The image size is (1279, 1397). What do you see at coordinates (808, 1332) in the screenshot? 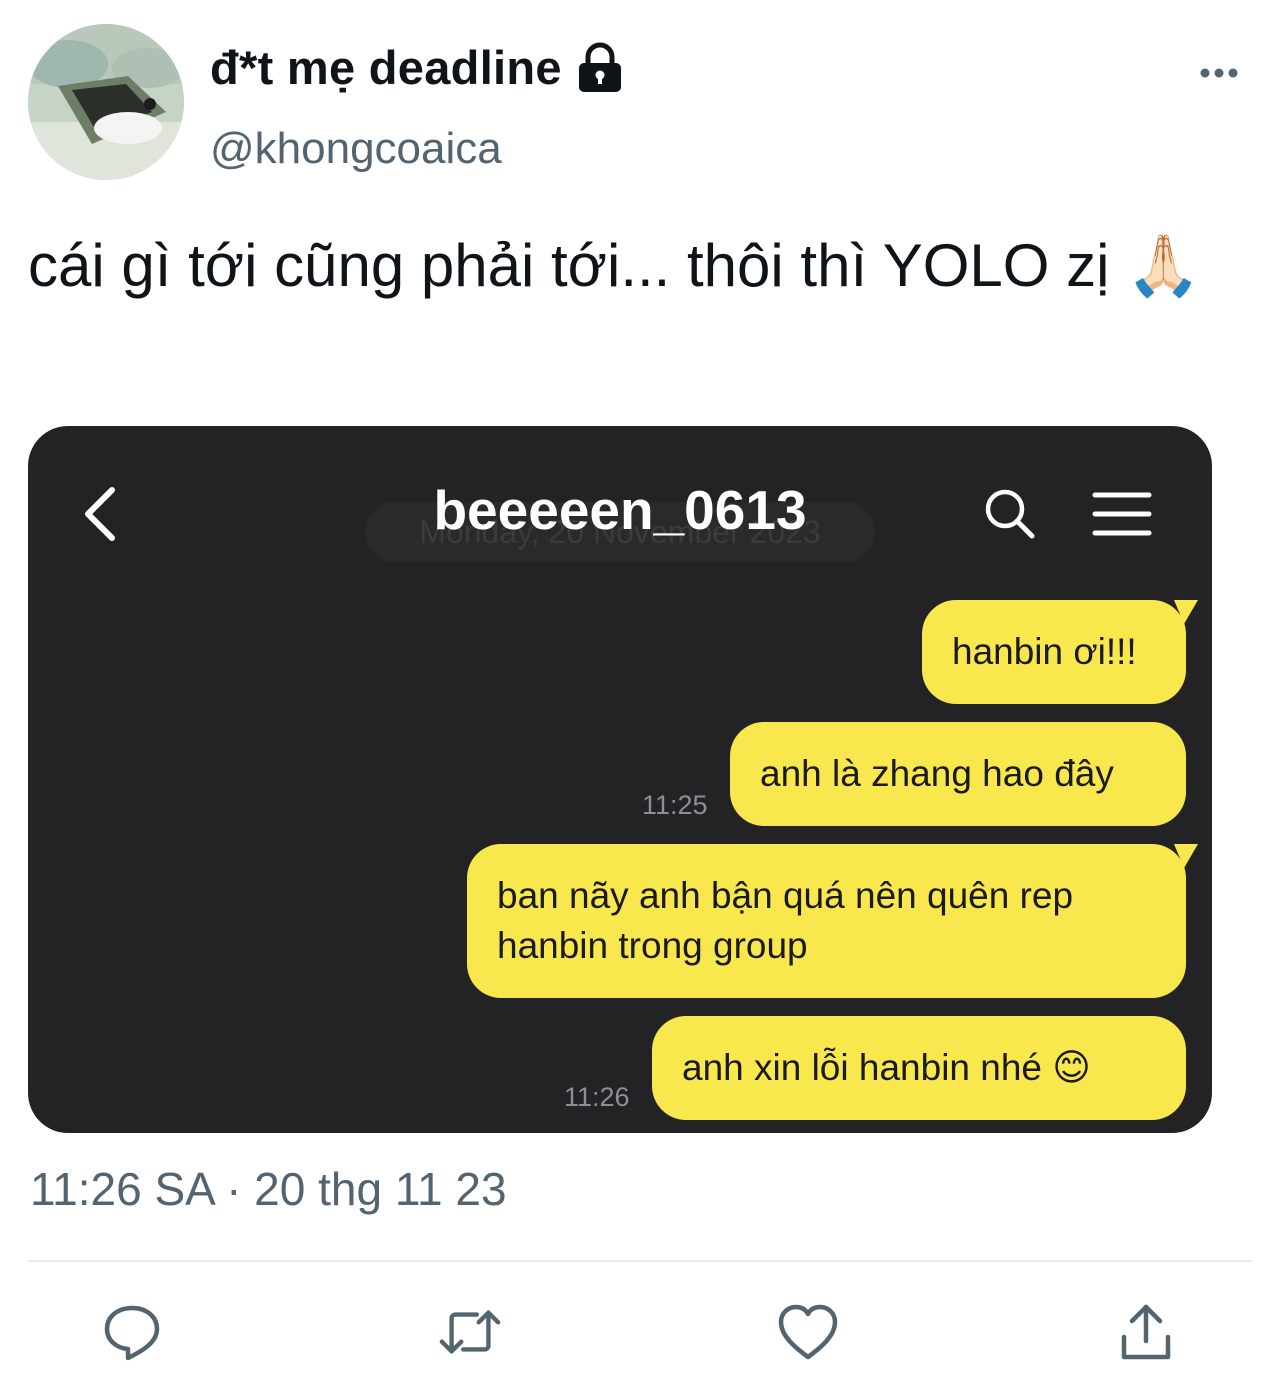
I see `like-icon` at bounding box center [808, 1332].